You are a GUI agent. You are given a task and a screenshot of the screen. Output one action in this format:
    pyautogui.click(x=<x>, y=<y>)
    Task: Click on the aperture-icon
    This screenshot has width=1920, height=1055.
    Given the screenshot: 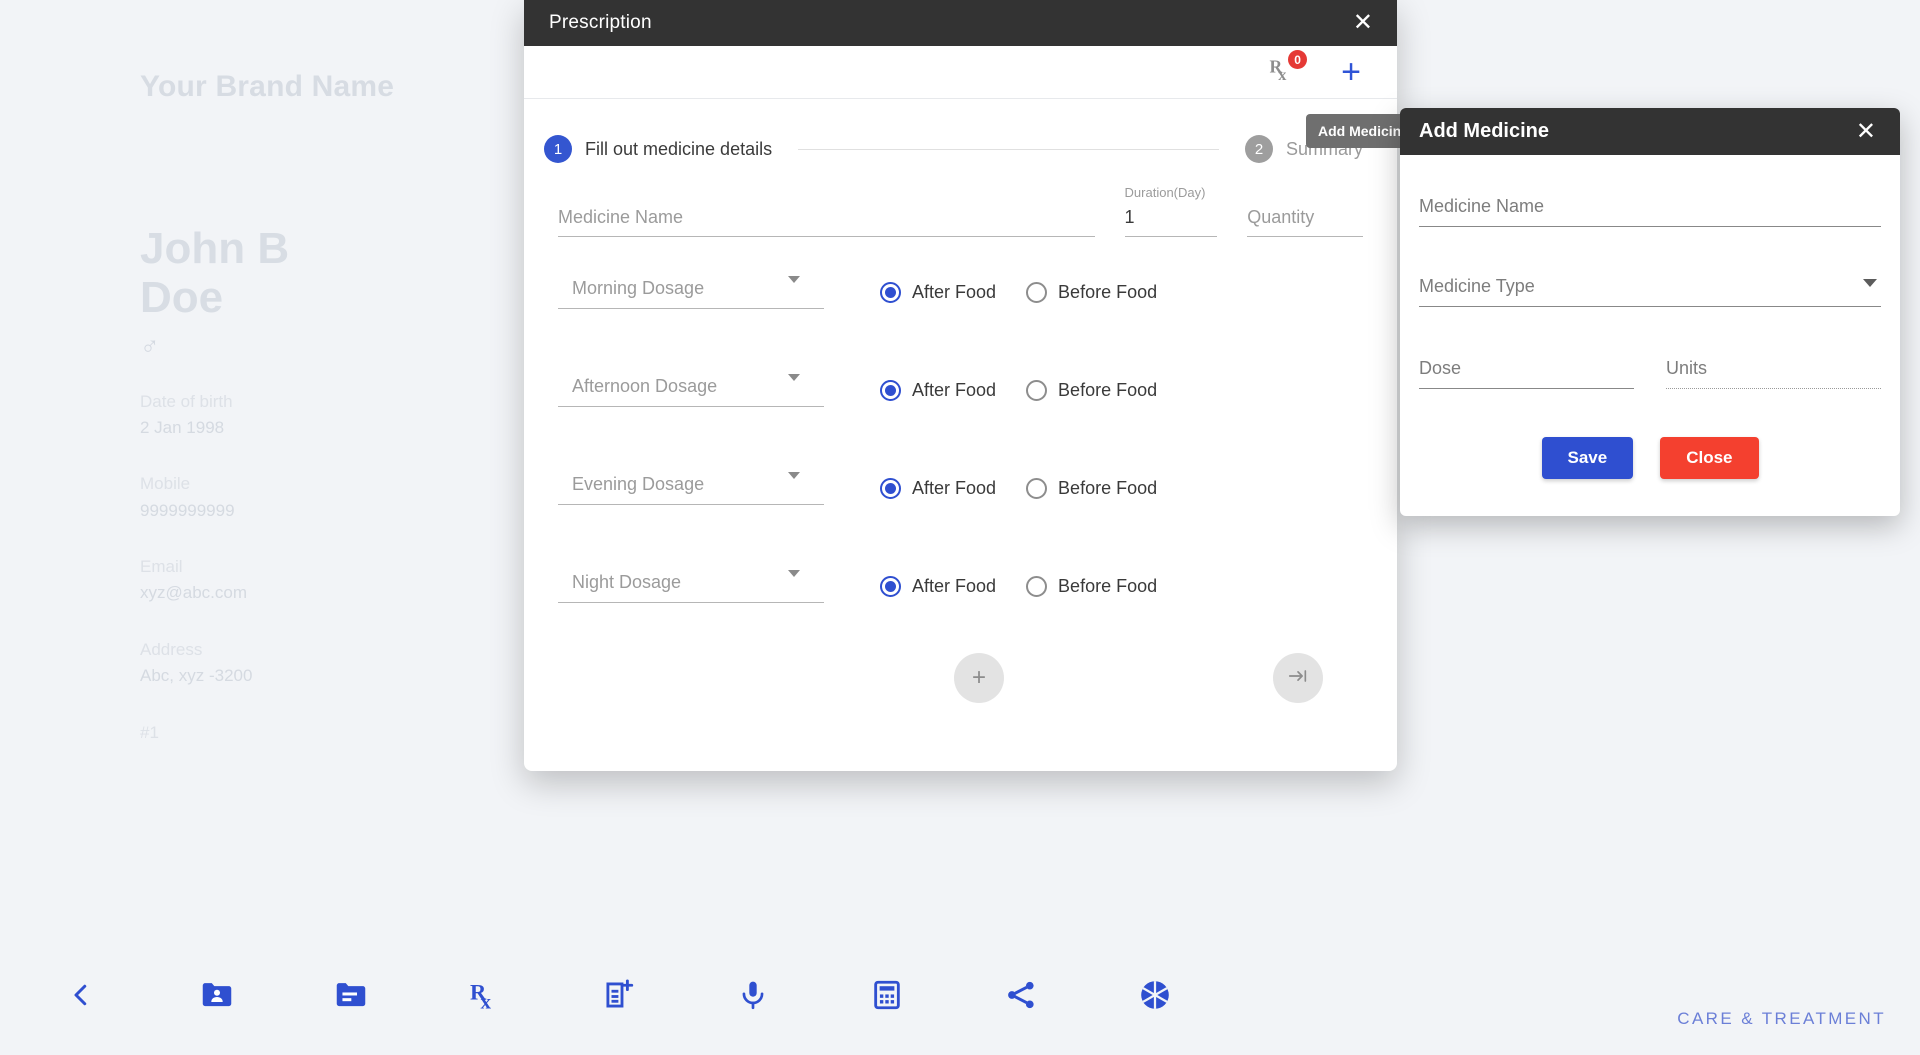 What is the action you would take?
    pyautogui.click(x=1155, y=995)
    